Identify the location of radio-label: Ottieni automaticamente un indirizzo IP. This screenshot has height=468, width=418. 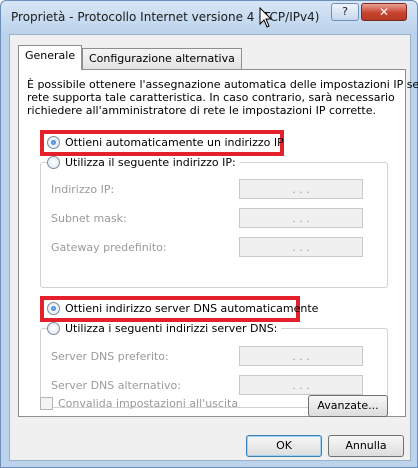
(174, 142).